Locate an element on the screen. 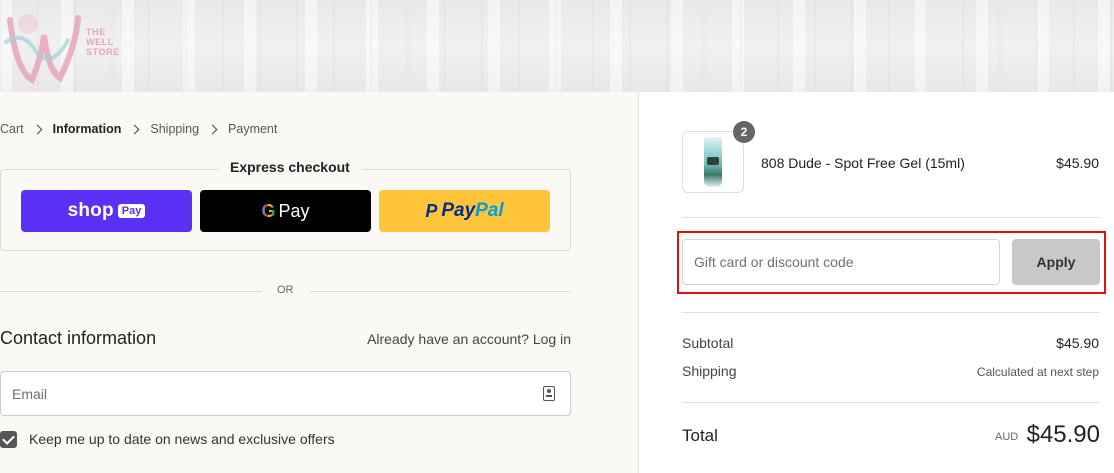  logo-wordmark: THE WELL STORE is located at coordinates (103, 42).